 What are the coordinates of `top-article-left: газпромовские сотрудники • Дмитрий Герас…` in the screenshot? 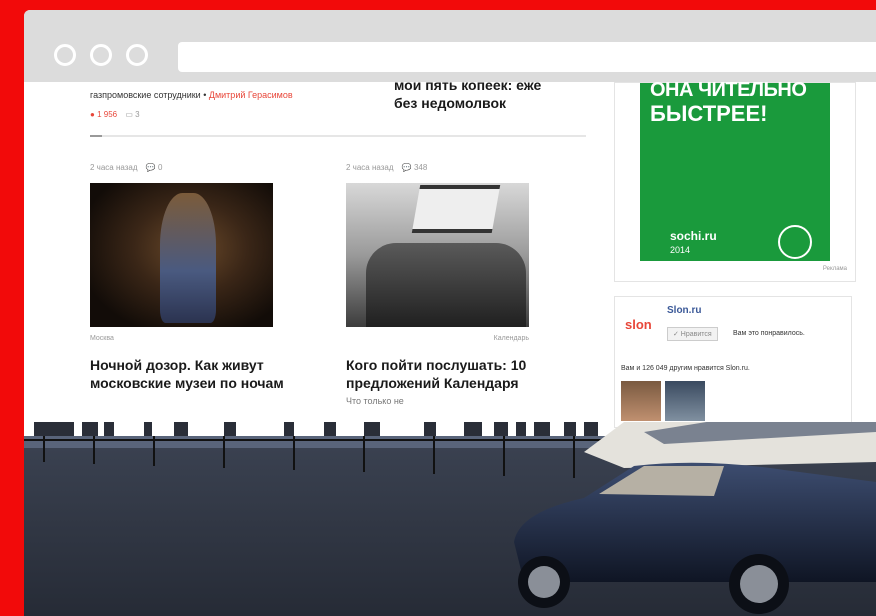 It's located at (225, 104).